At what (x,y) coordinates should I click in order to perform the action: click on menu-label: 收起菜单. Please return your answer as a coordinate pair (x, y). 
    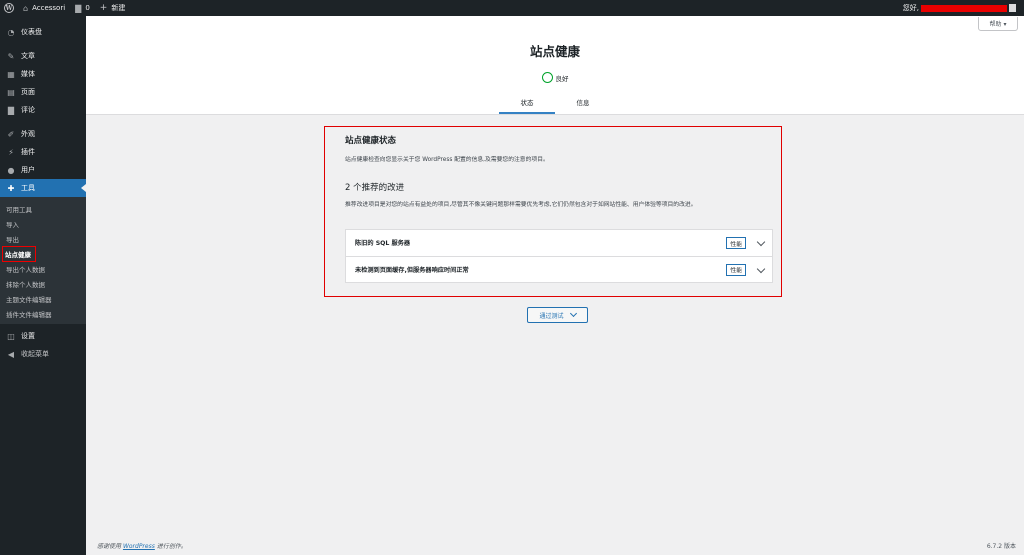
    Looking at the image, I should click on (35, 354).